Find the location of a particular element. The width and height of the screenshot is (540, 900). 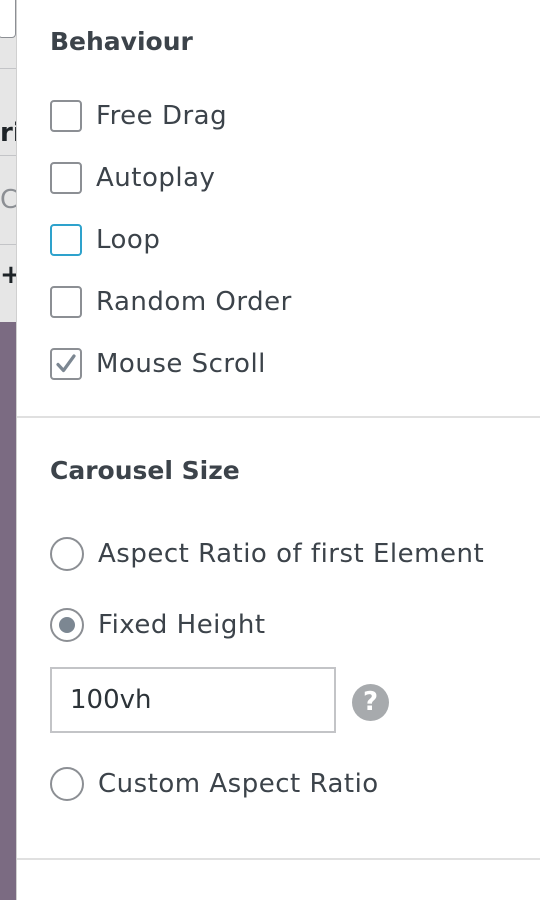

custom-aspect-ratio-label: Custom Aspect Ratio is located at coordinates (238, 784).